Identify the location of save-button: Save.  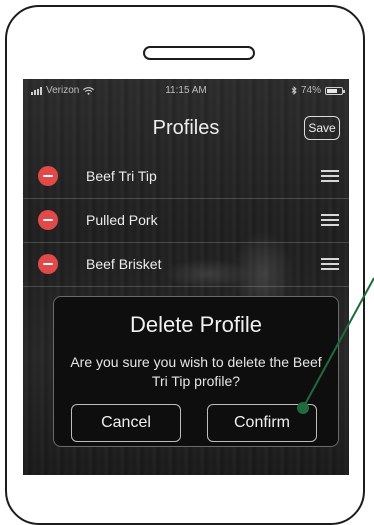
(322, 128).